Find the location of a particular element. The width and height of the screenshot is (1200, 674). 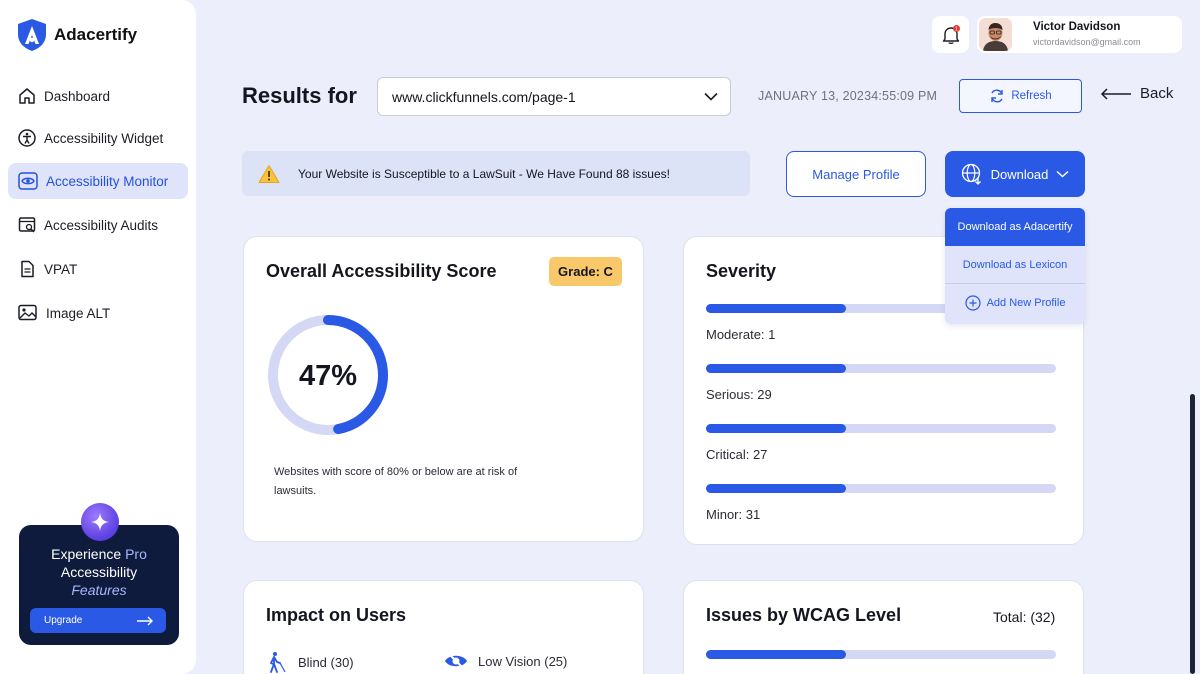

notification-count: 1 is located at coordinates (956, 29).